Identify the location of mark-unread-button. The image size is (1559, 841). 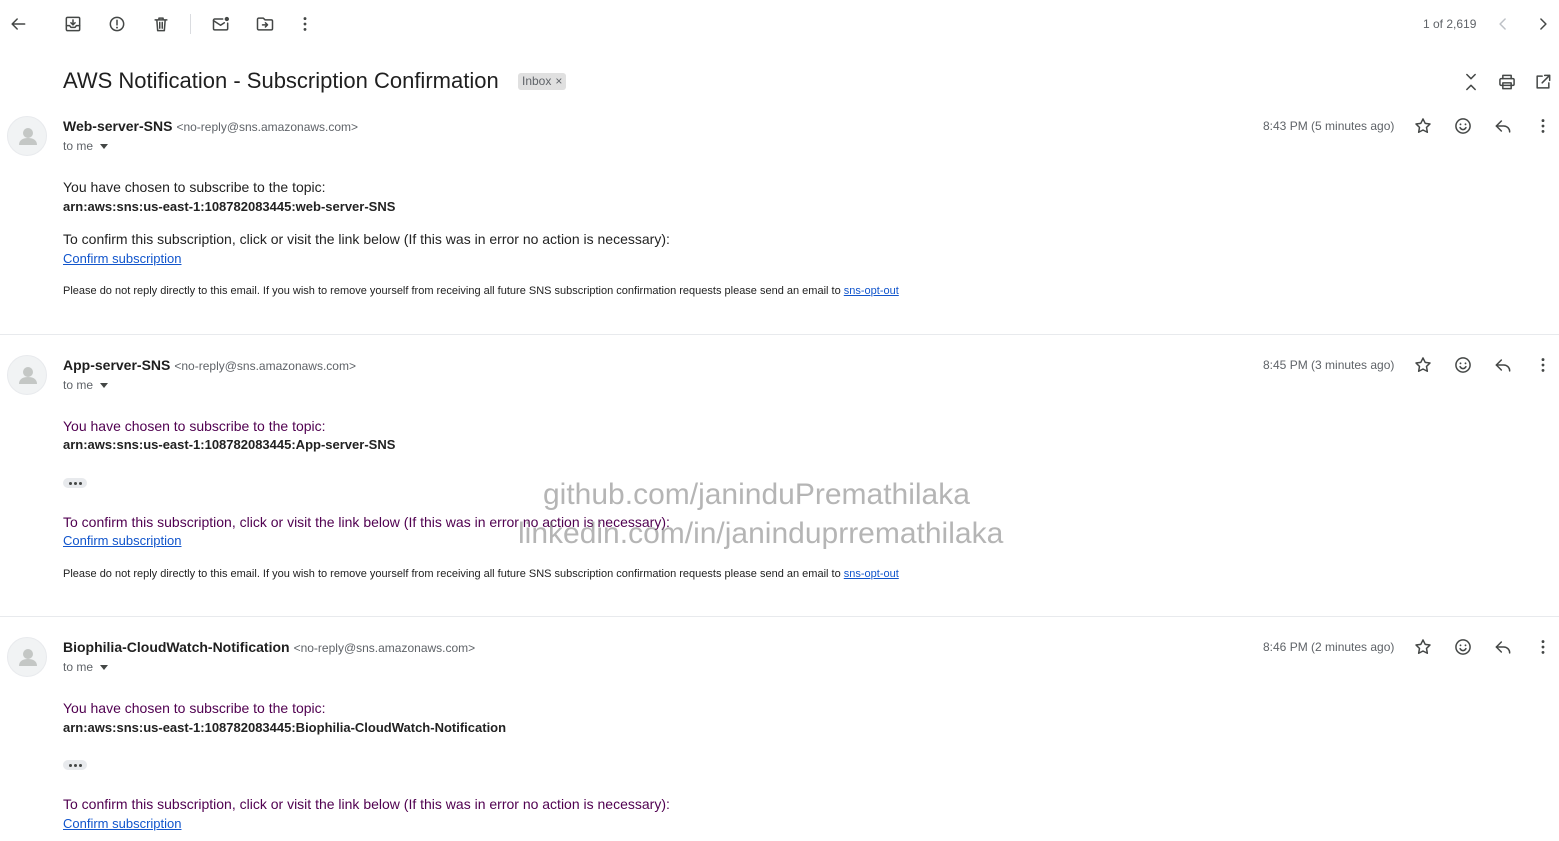
(221, 24).